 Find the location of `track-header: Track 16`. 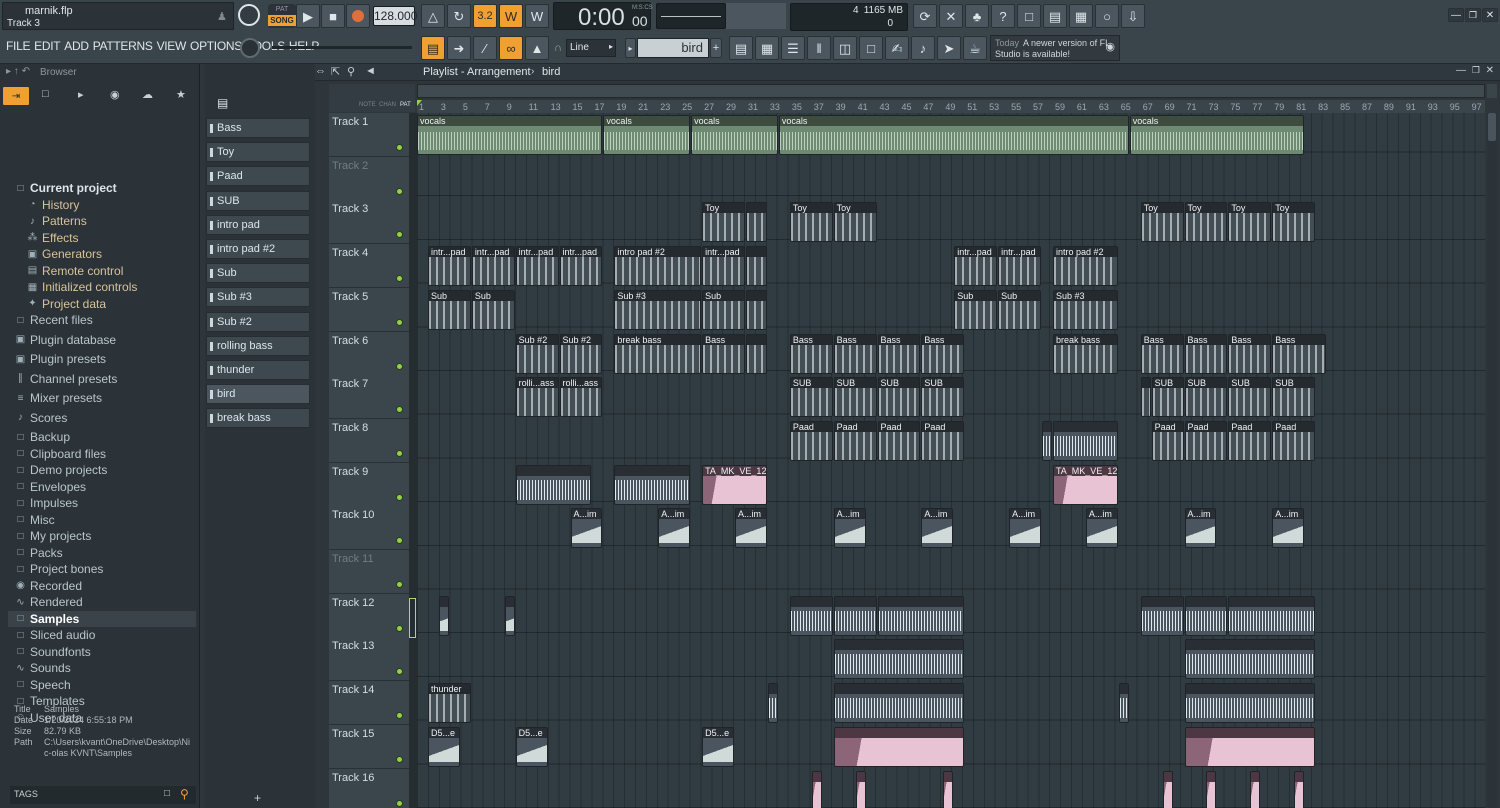

track-header: Track 16 is located at coordinates (369, 788).